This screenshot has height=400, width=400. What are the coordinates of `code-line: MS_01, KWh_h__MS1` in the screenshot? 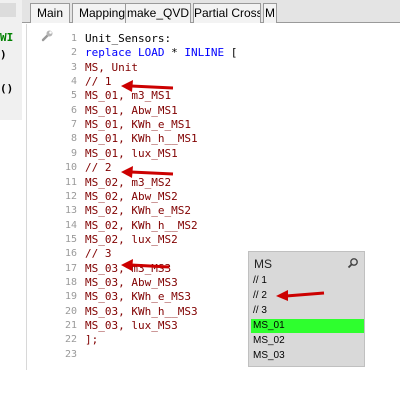 It's located at (141, 139).